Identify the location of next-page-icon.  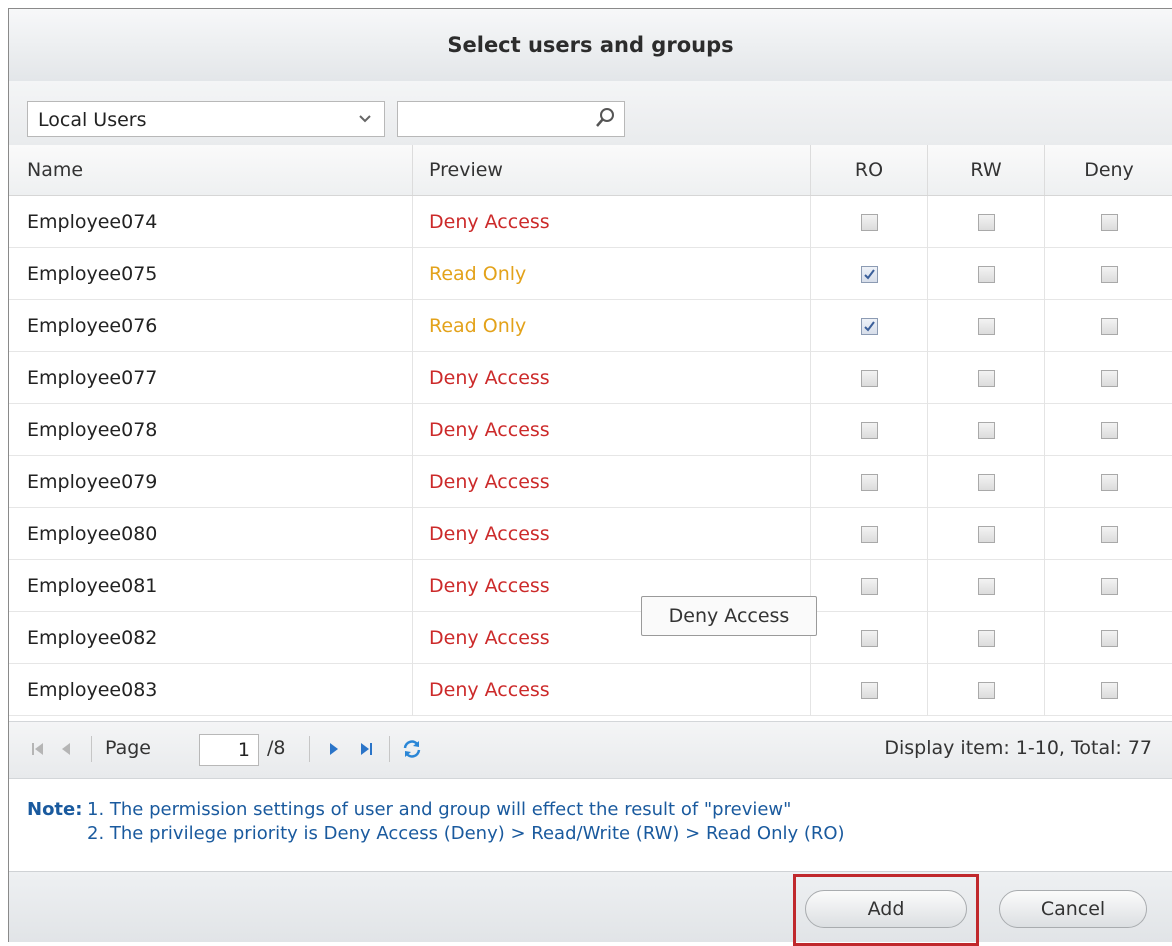
(334, 749).